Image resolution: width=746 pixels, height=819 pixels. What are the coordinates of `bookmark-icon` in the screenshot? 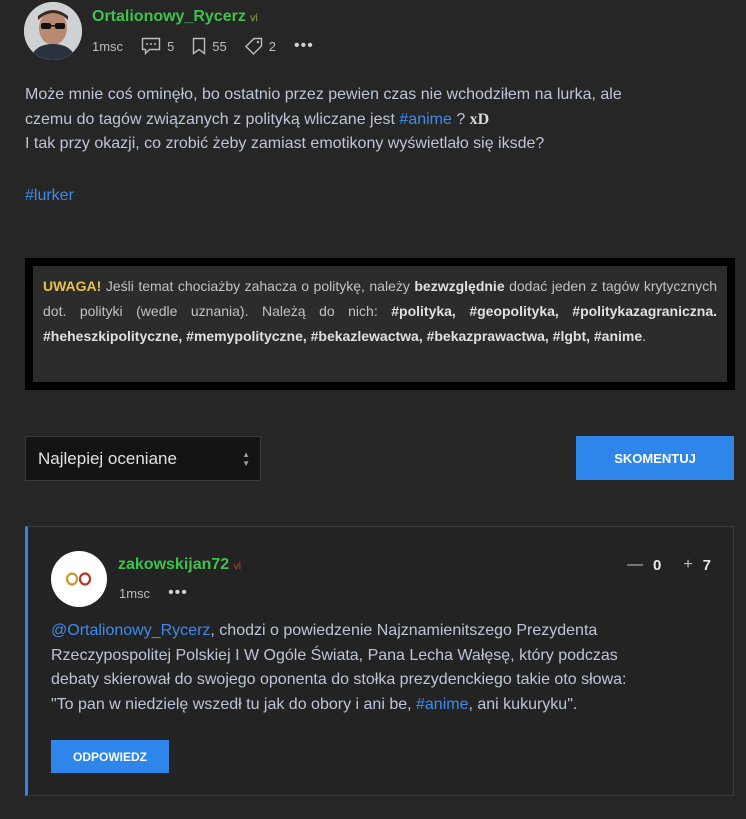 It's located at (199, 46).